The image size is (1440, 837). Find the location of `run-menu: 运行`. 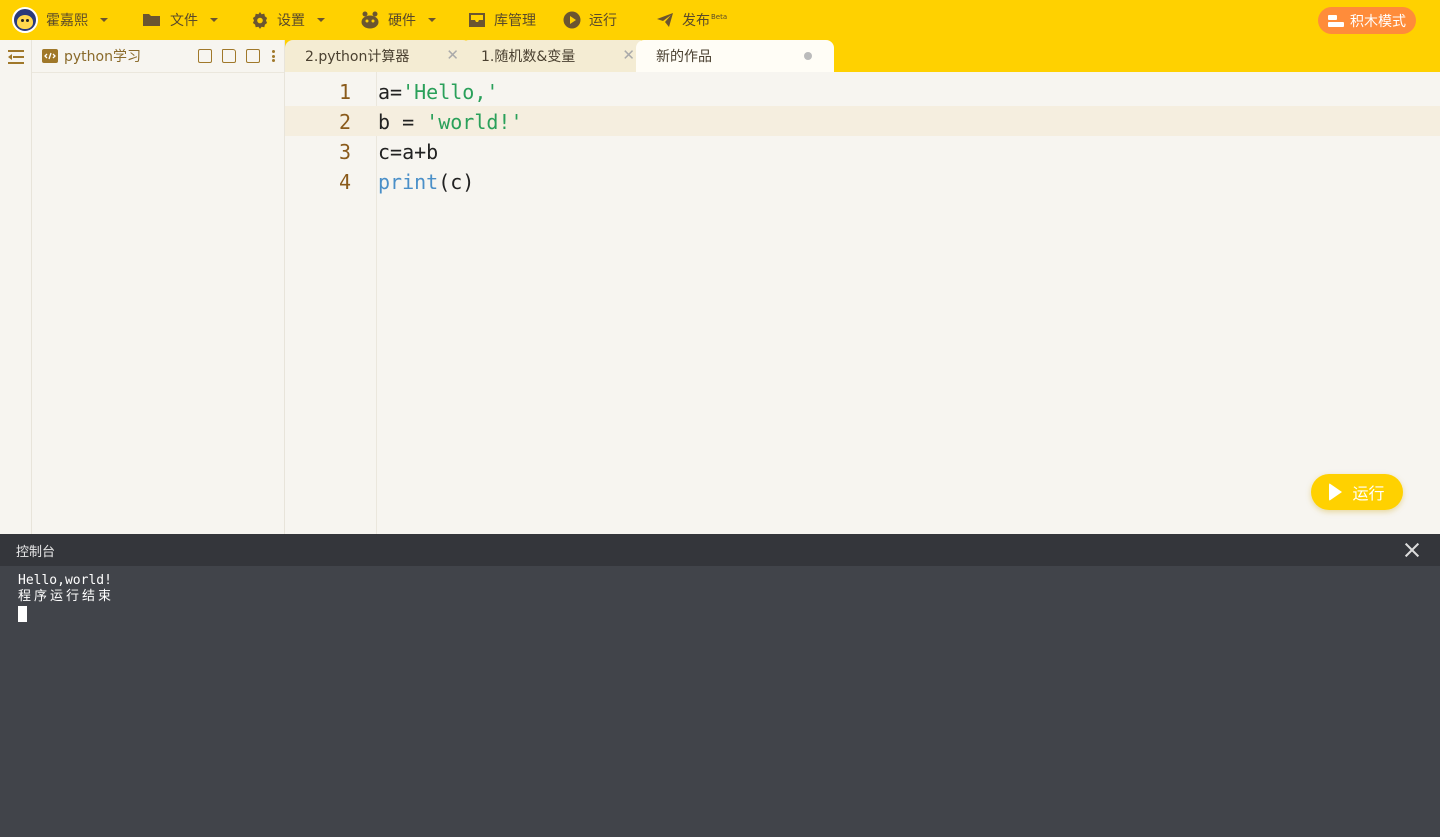

run-menu: 运行 is located at coordinates (590, 20).